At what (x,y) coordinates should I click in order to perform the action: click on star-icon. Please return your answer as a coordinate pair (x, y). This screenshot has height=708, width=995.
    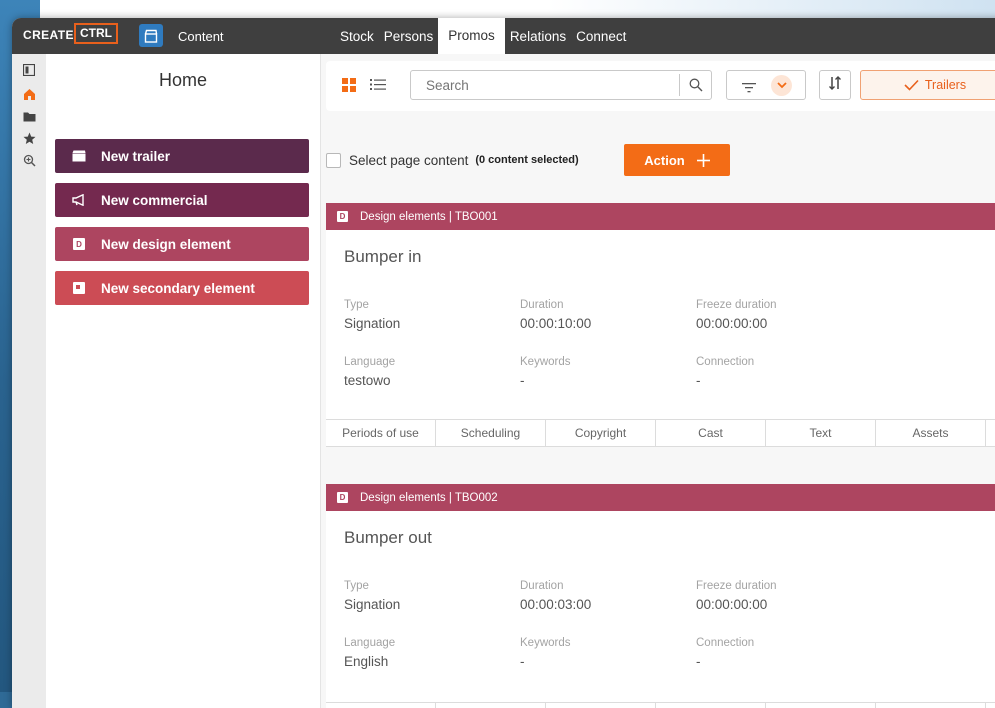
    Looking at the image, I should click on (29, 138).